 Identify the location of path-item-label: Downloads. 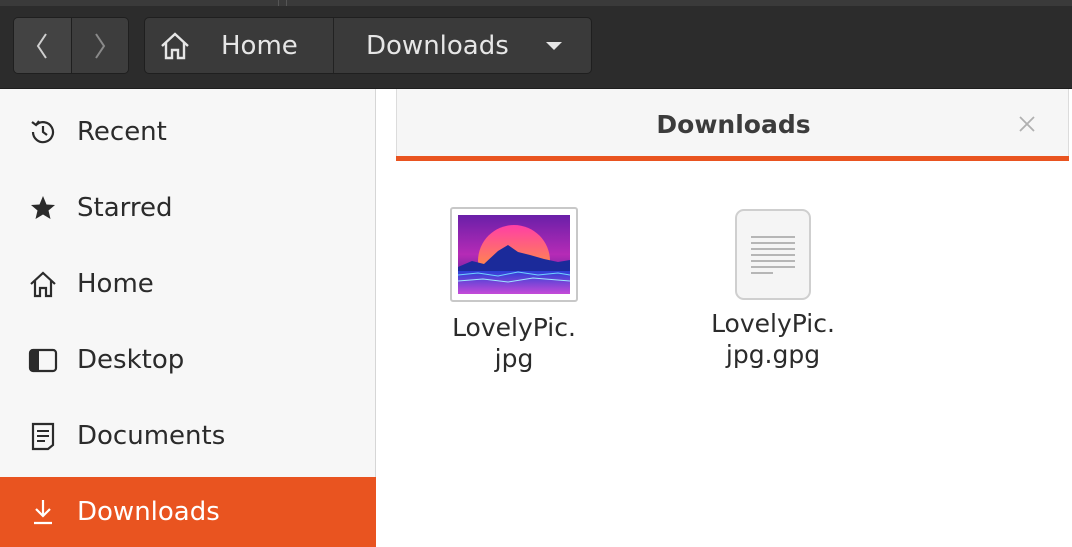
(437, 45).